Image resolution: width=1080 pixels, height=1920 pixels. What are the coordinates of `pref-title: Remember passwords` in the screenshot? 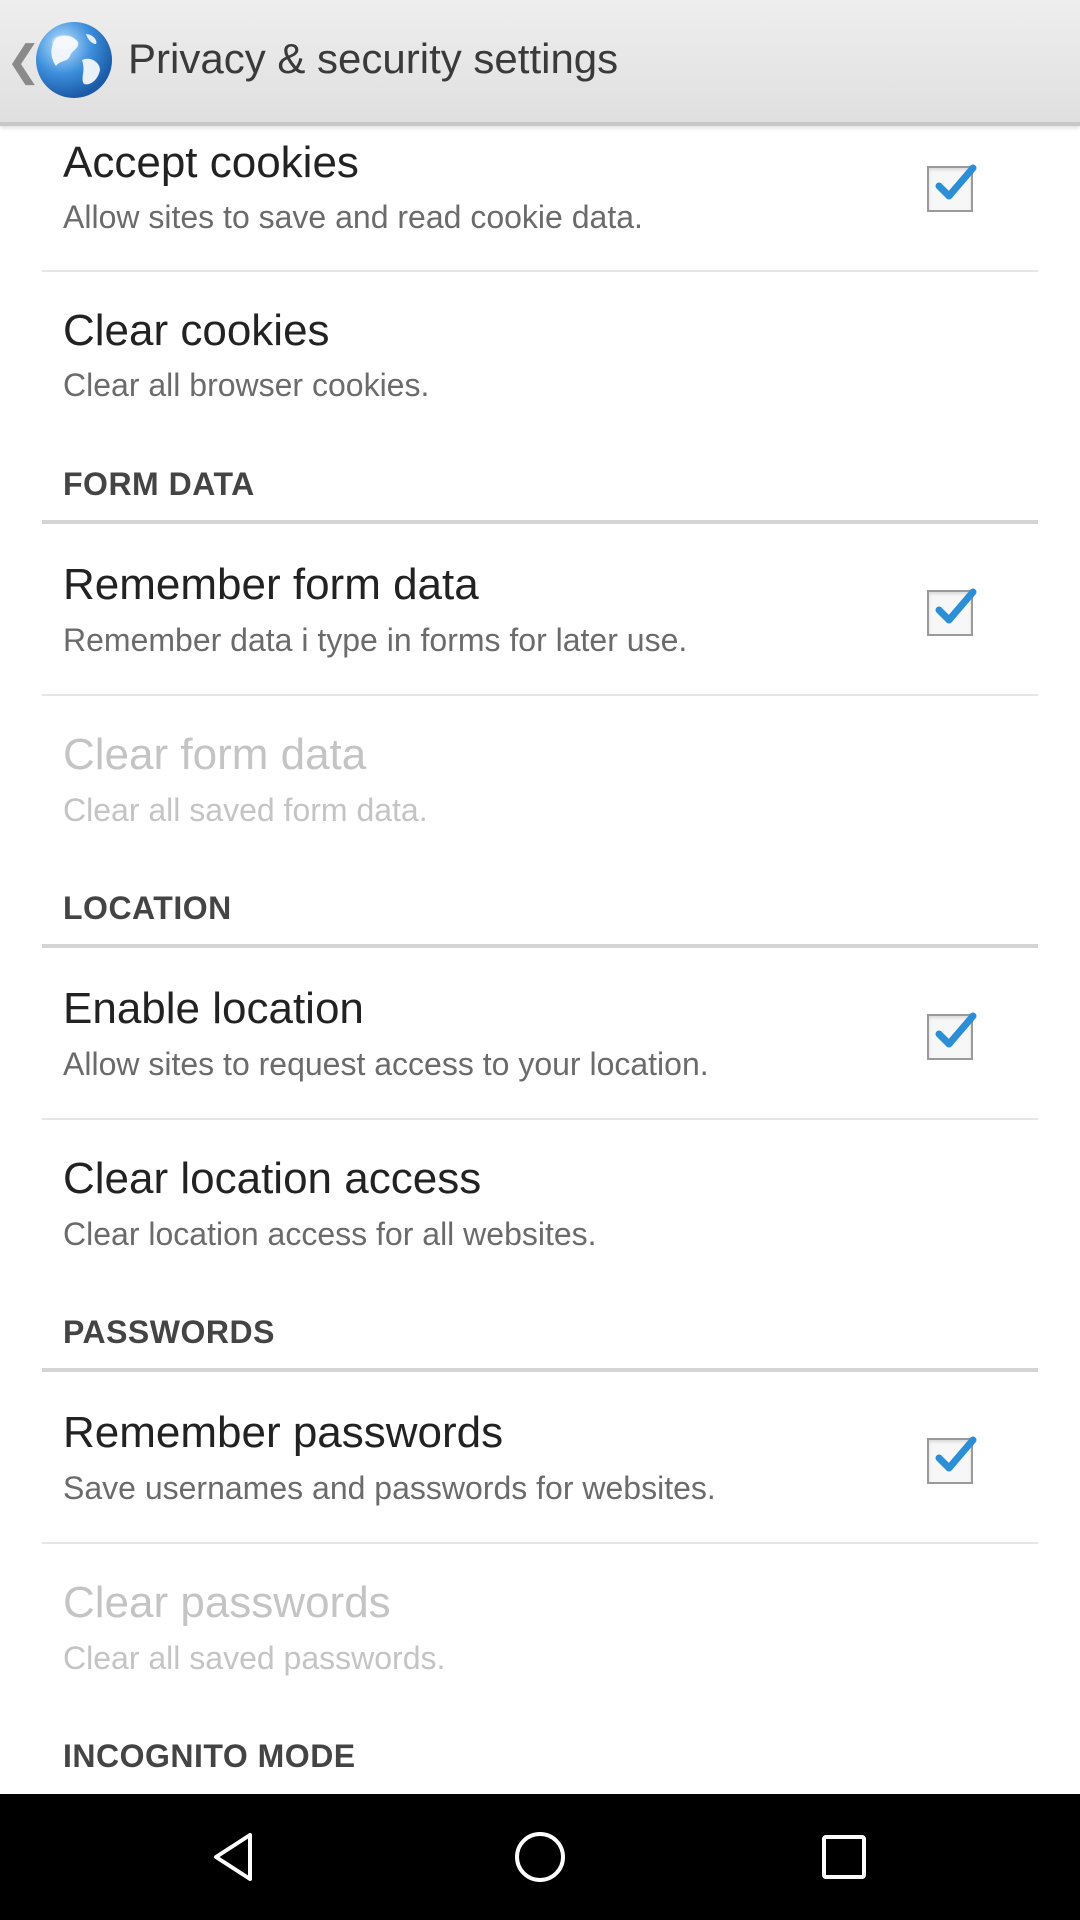 It's located at (283, 1432).